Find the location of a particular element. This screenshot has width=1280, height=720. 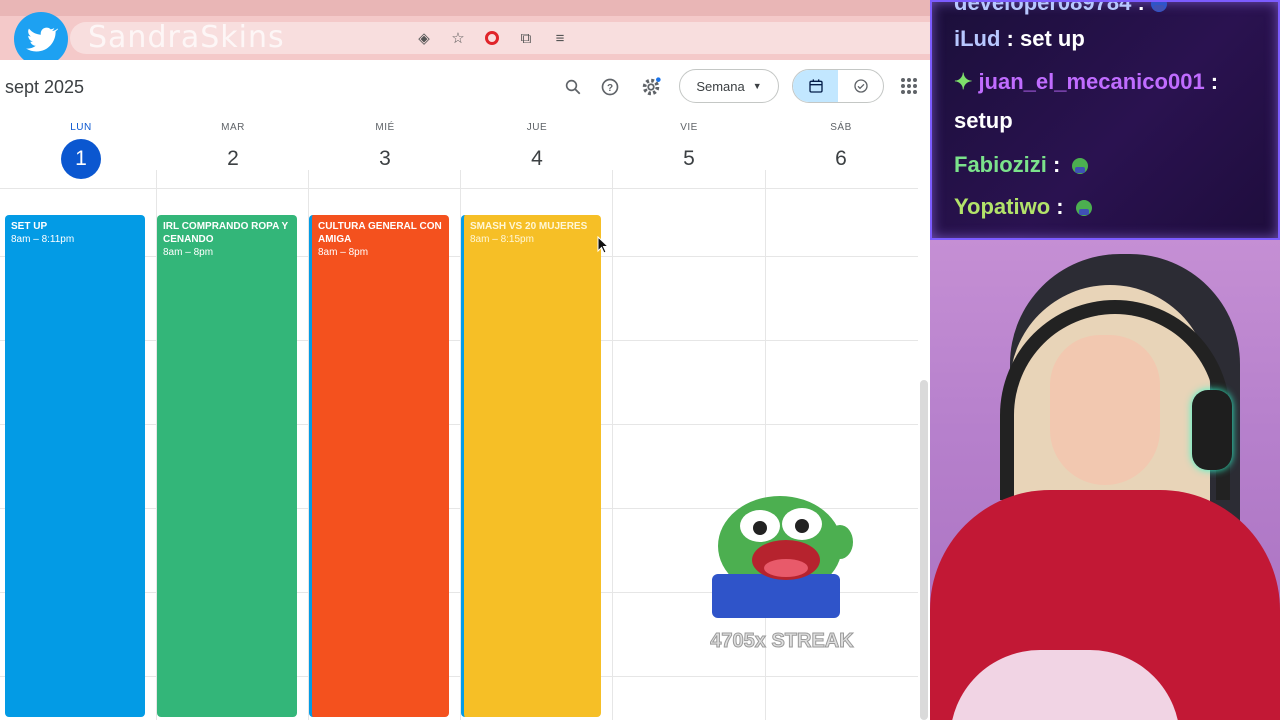

event-title: IRL COMPRANDO ROPA Y CENANDO is located at coordinates (226, 233).